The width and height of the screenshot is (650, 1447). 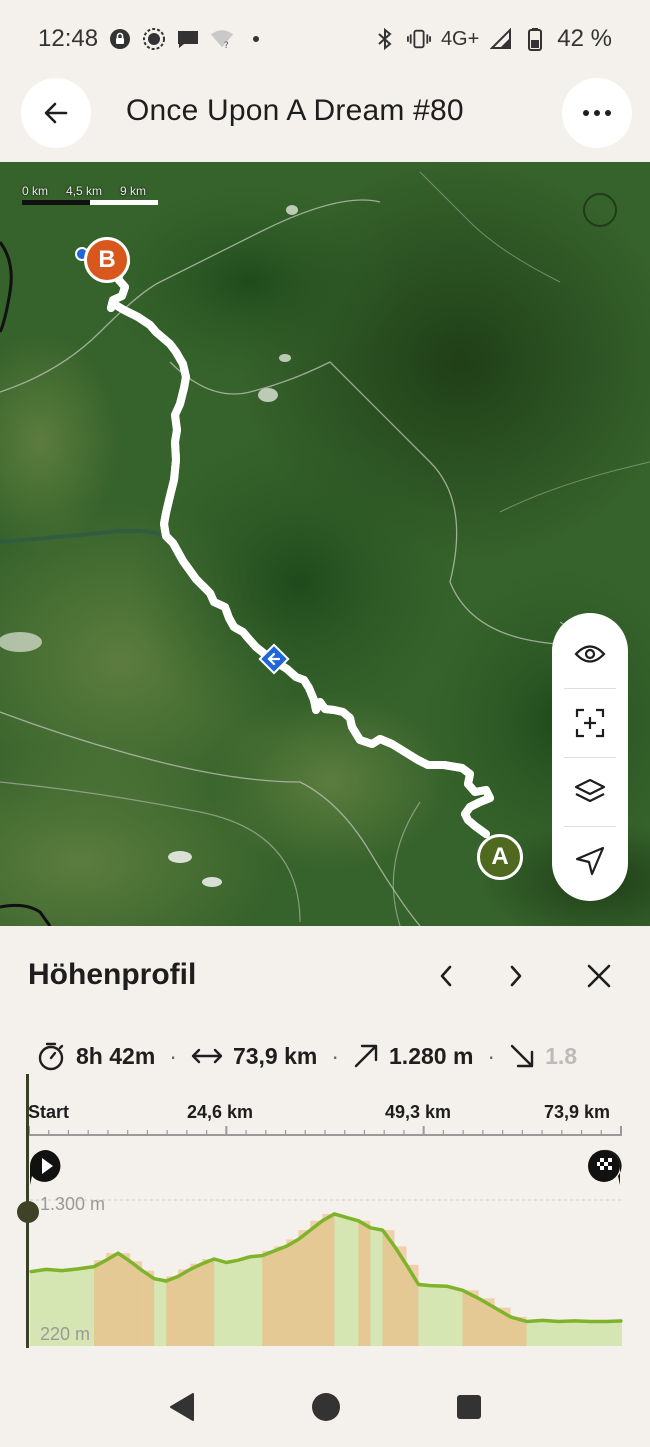 I want to click on descent-value: 1.8, so click(x=561, y=1055).